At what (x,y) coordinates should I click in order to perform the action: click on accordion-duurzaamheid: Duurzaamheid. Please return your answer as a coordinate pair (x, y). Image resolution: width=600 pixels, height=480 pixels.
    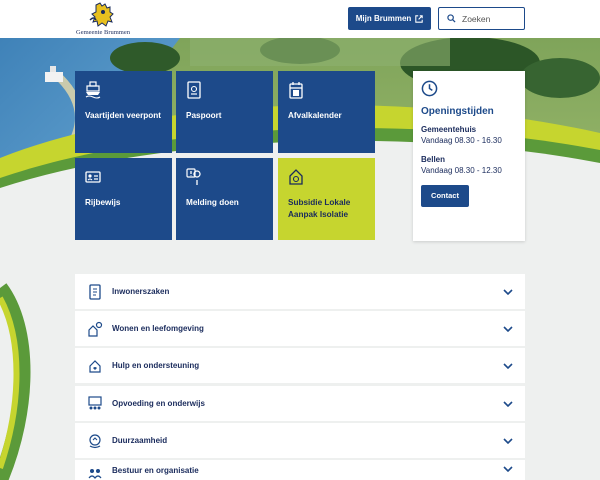
    Looking at the image, I should click on (300, 440).